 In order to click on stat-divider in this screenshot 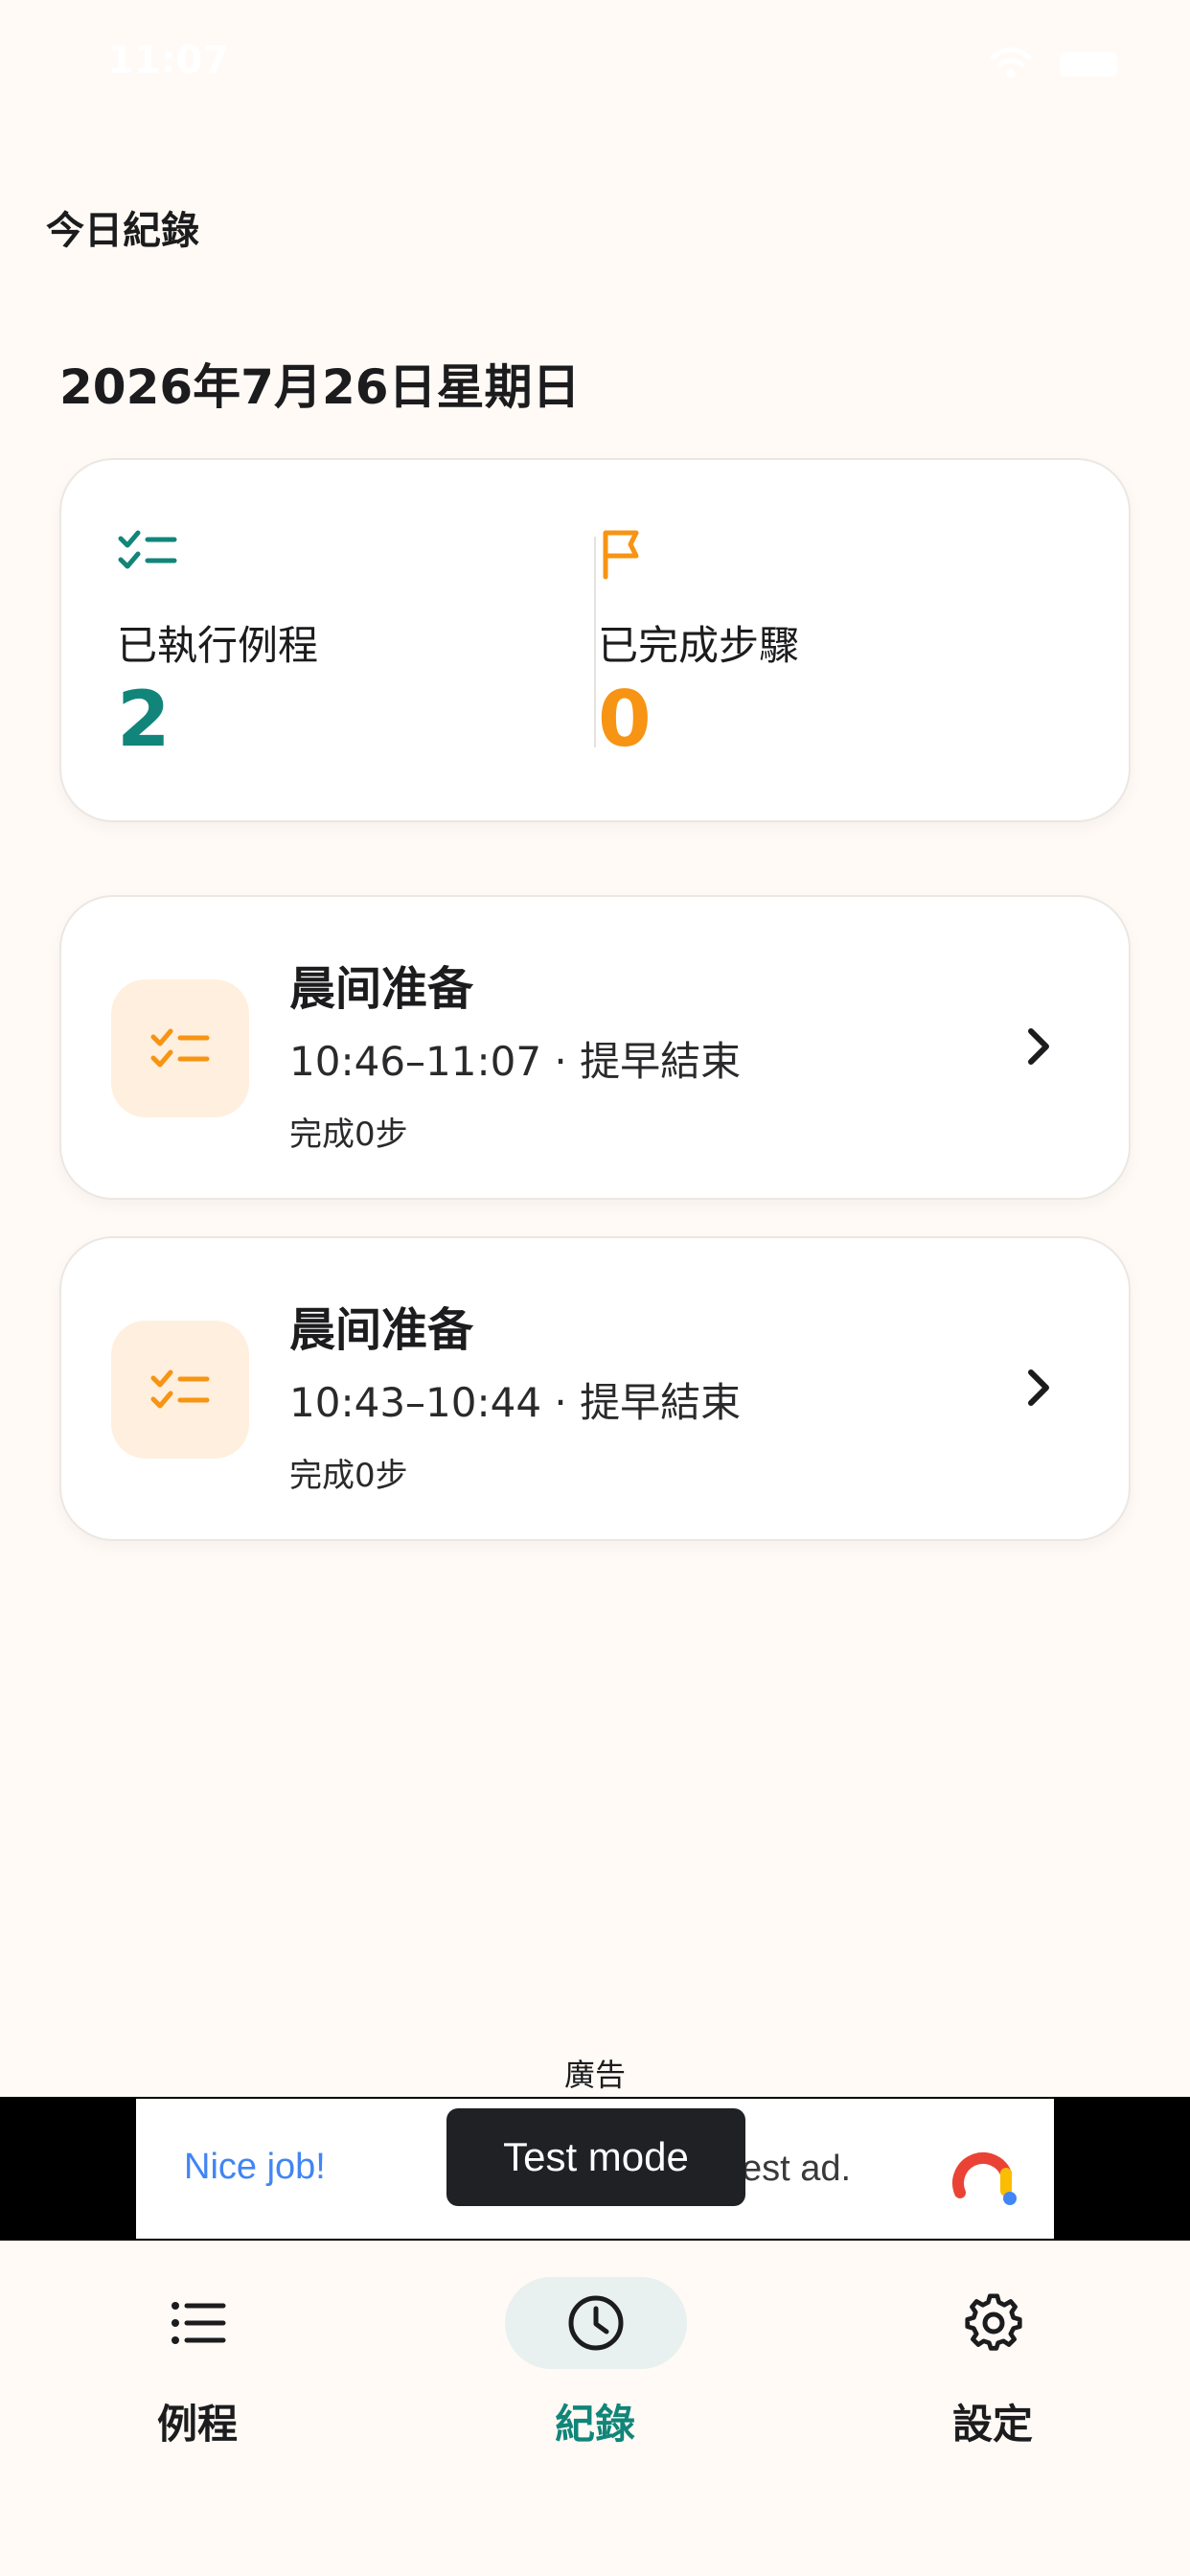, I will do `click(595, 642)`.